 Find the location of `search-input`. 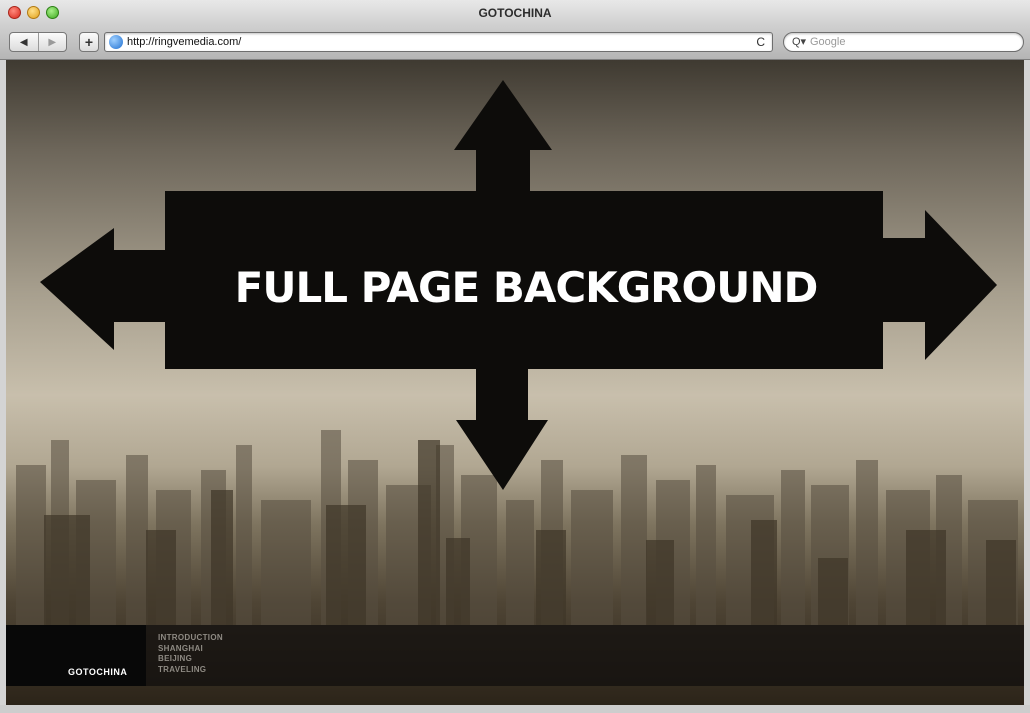

search-input is located at coordinates (912, 42).